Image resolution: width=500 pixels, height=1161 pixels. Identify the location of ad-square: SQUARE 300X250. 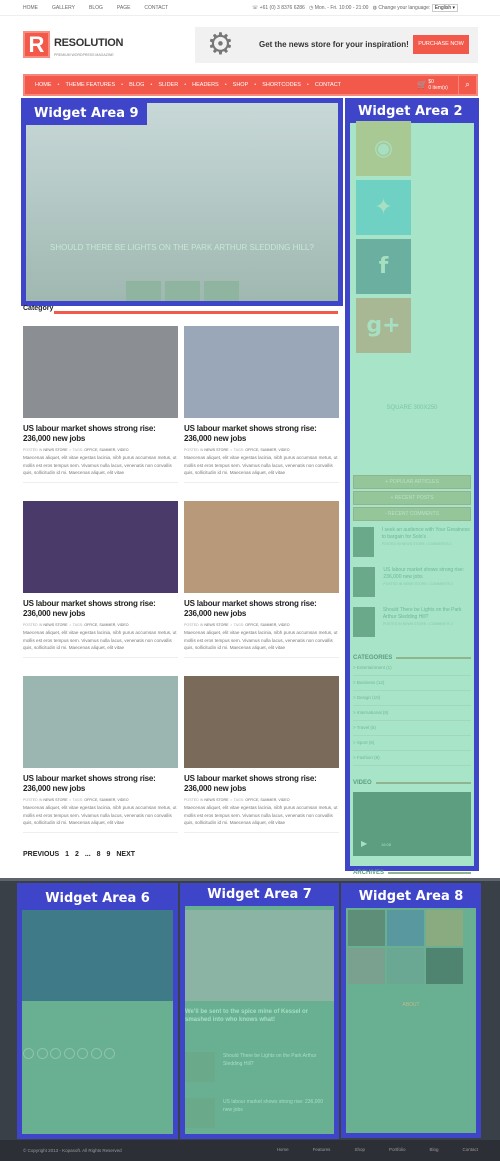
(412, 408).